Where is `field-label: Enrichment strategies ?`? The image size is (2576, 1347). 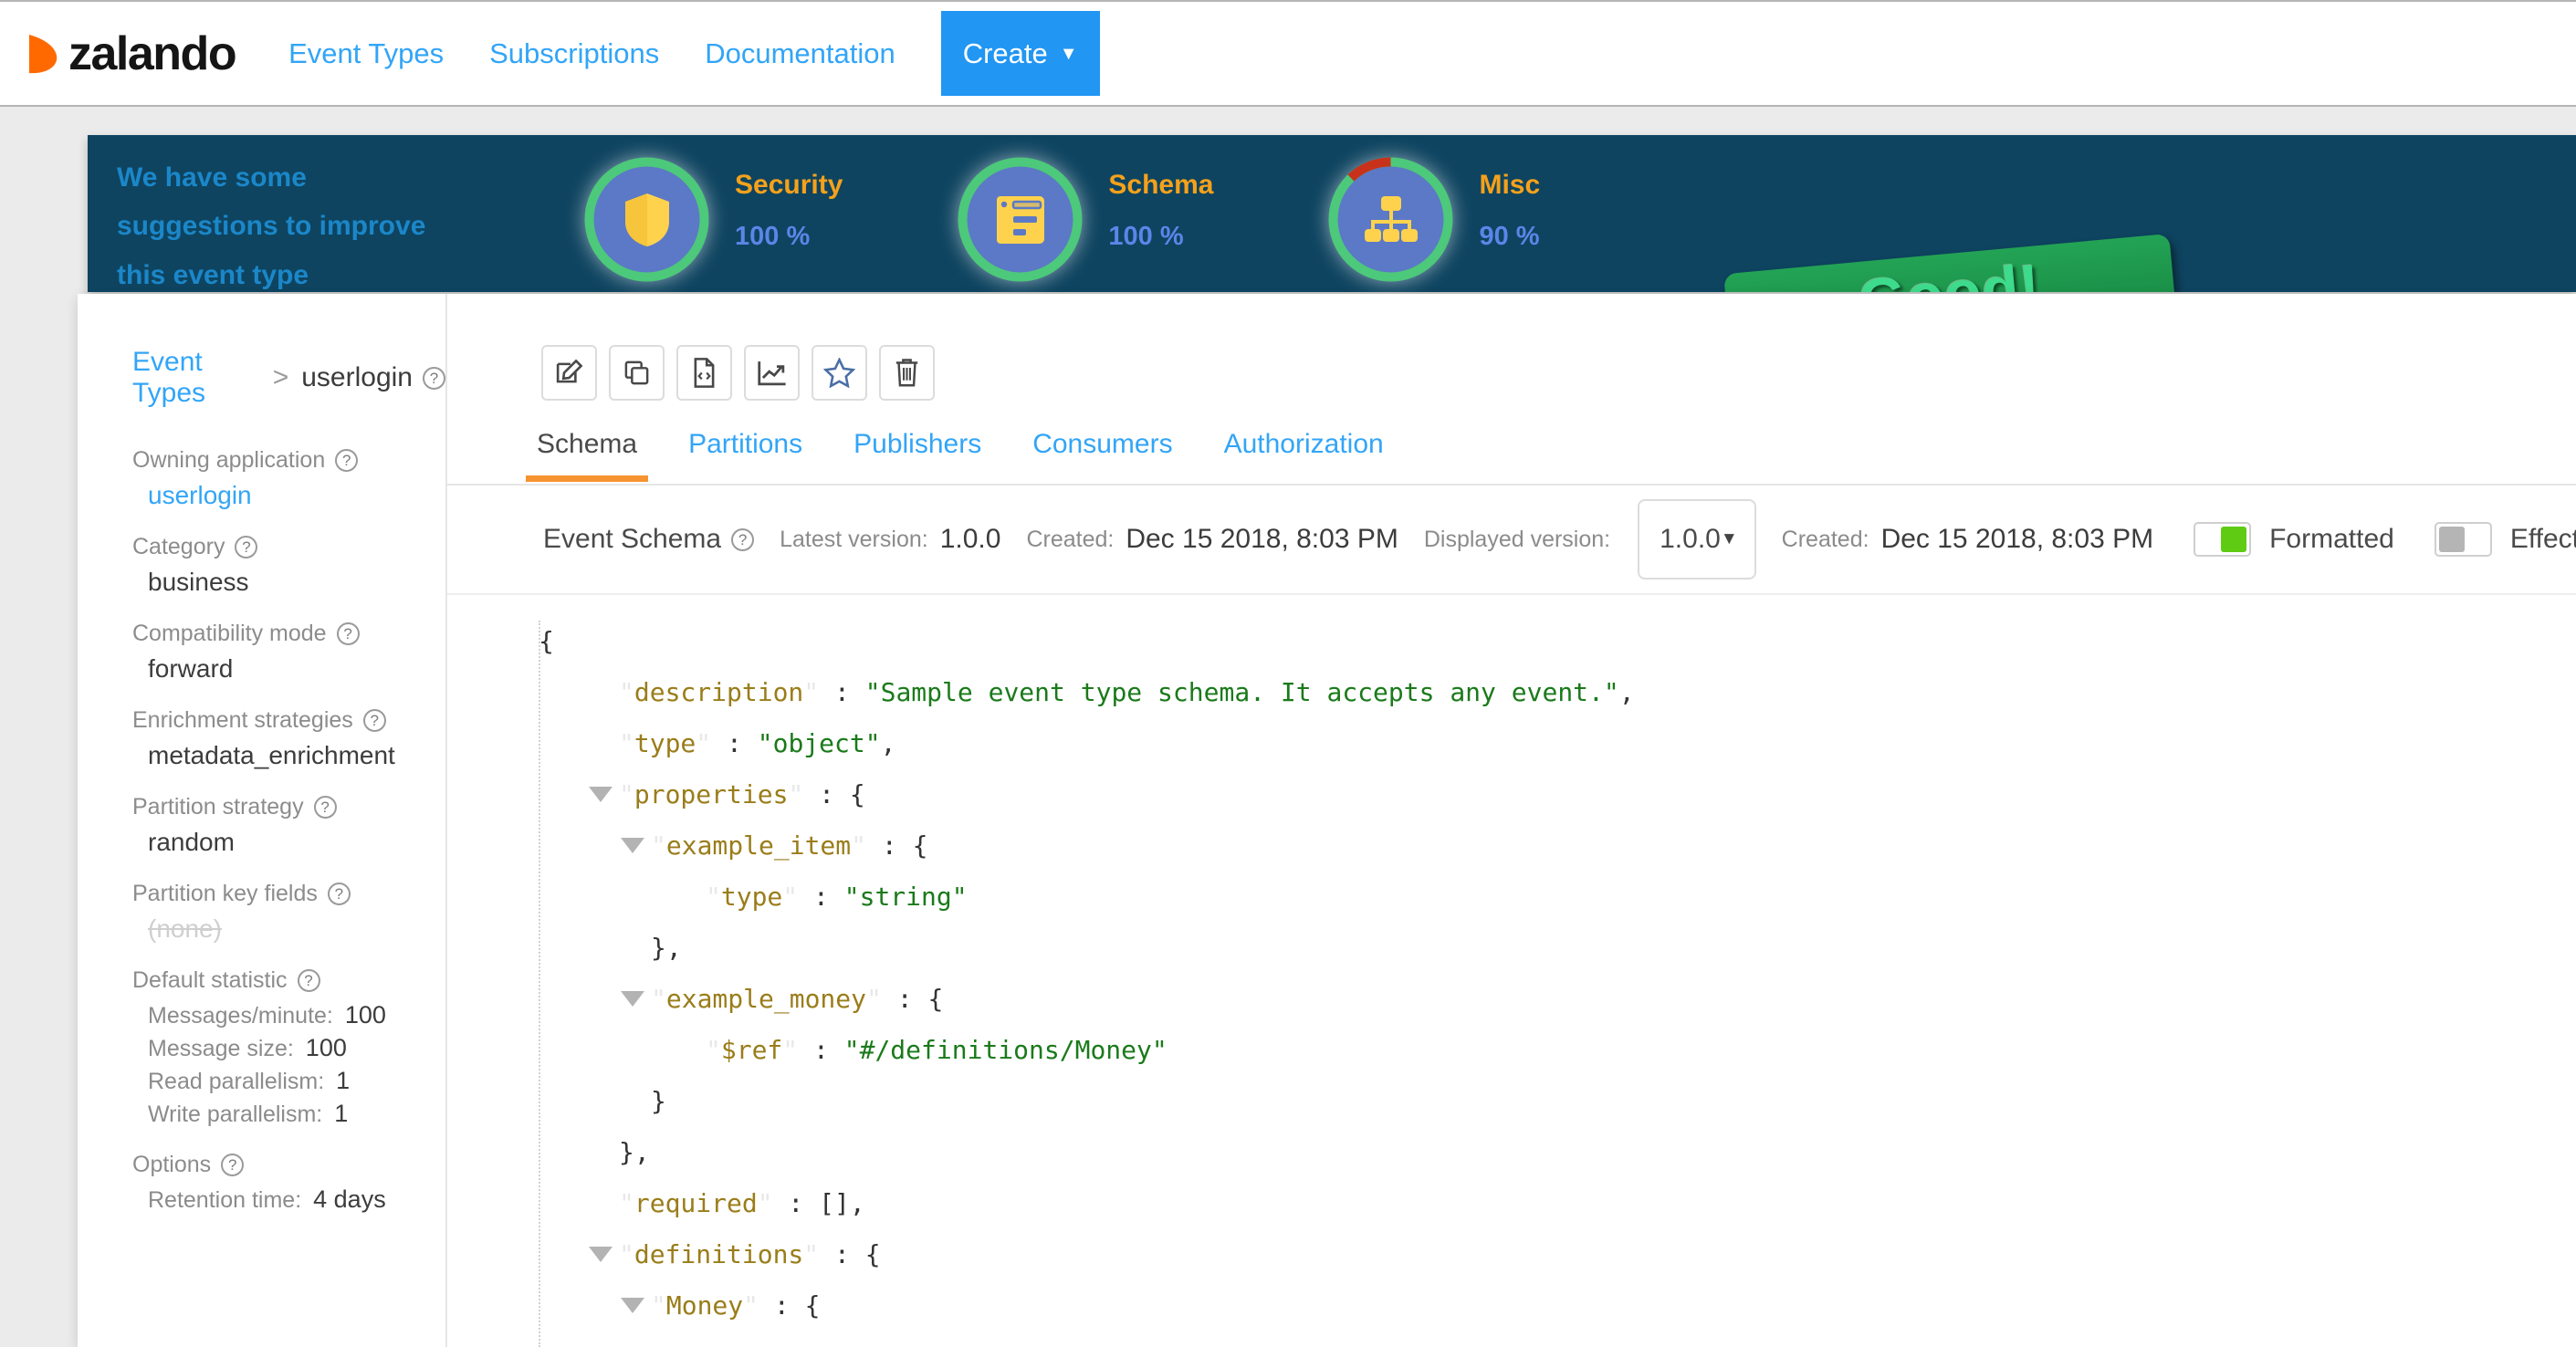
field-label: Enrichment strategies ? is located at coordinates (288, 720).